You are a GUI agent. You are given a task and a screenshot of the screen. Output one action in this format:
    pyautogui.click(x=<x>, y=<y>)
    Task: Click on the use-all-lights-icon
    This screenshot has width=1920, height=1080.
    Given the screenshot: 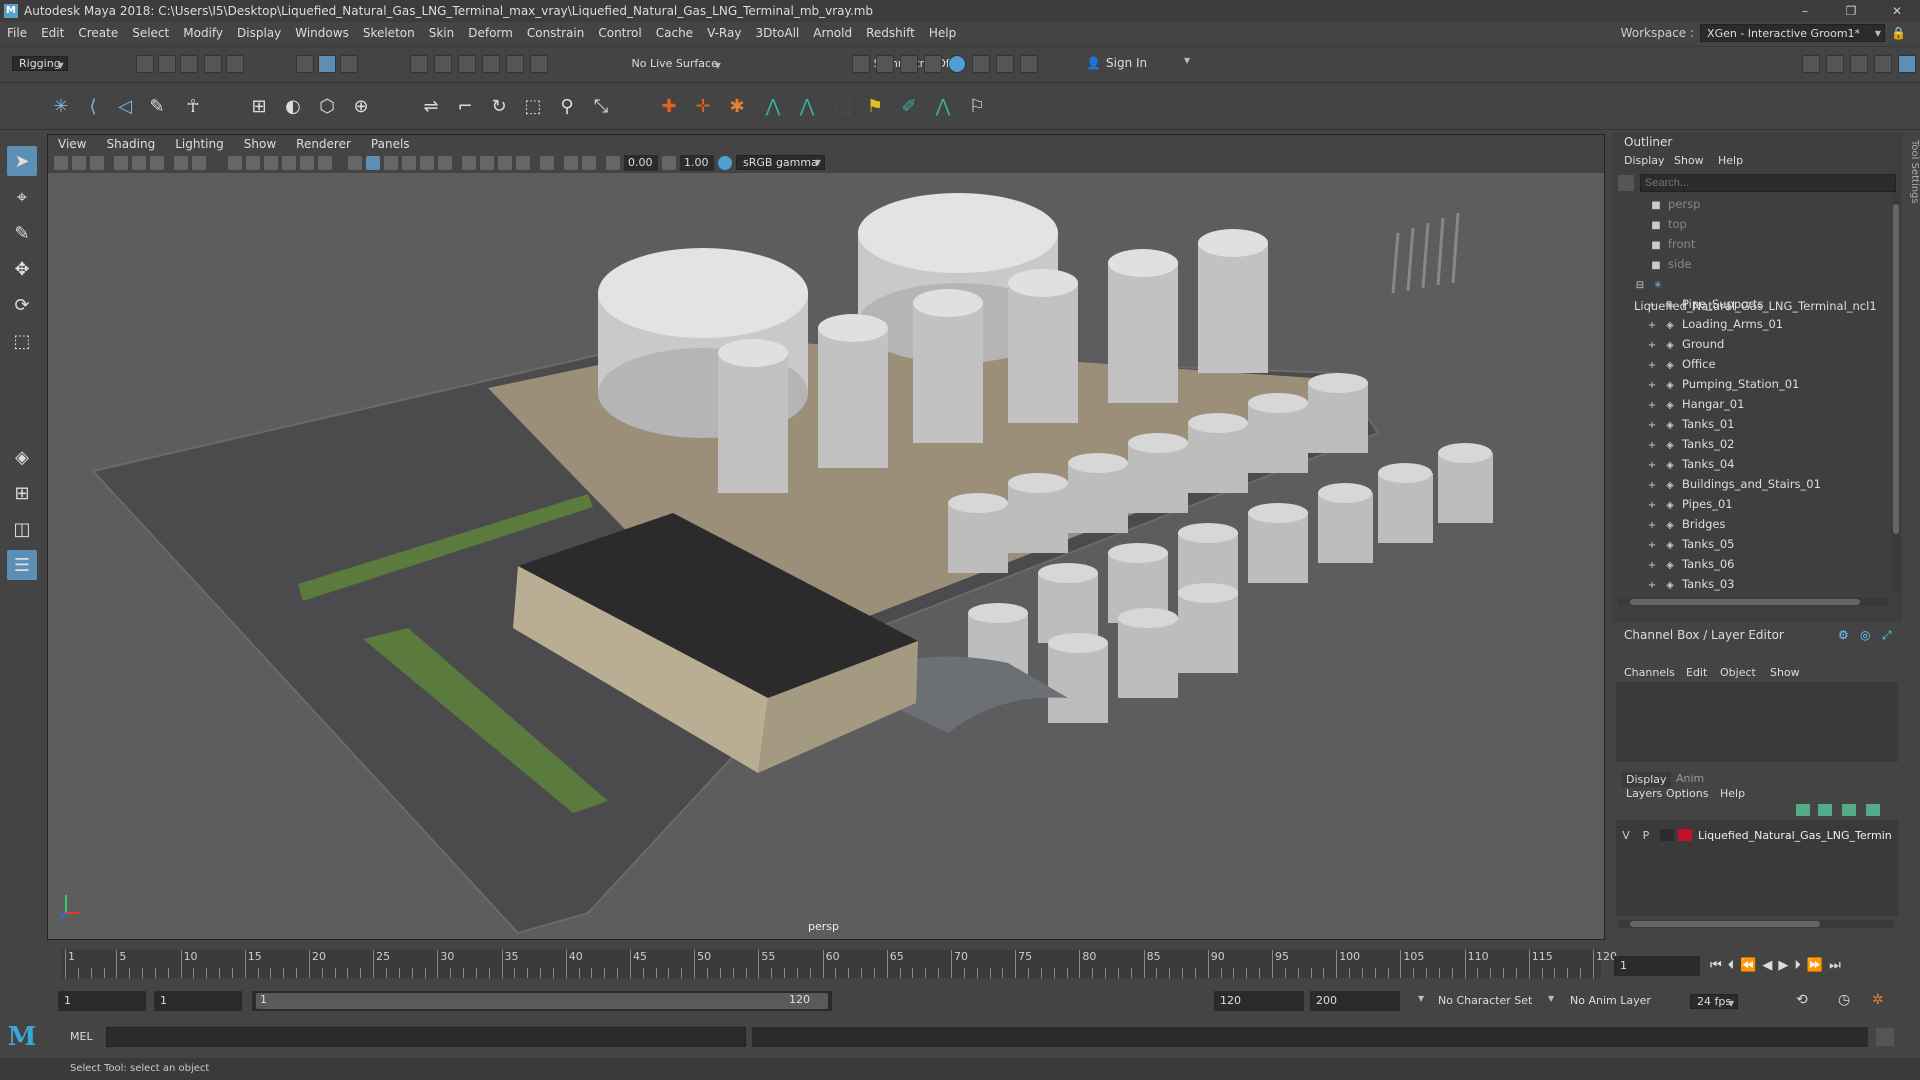 What is the action you would take?
    pyautogui.click(x=445, y=163)
    